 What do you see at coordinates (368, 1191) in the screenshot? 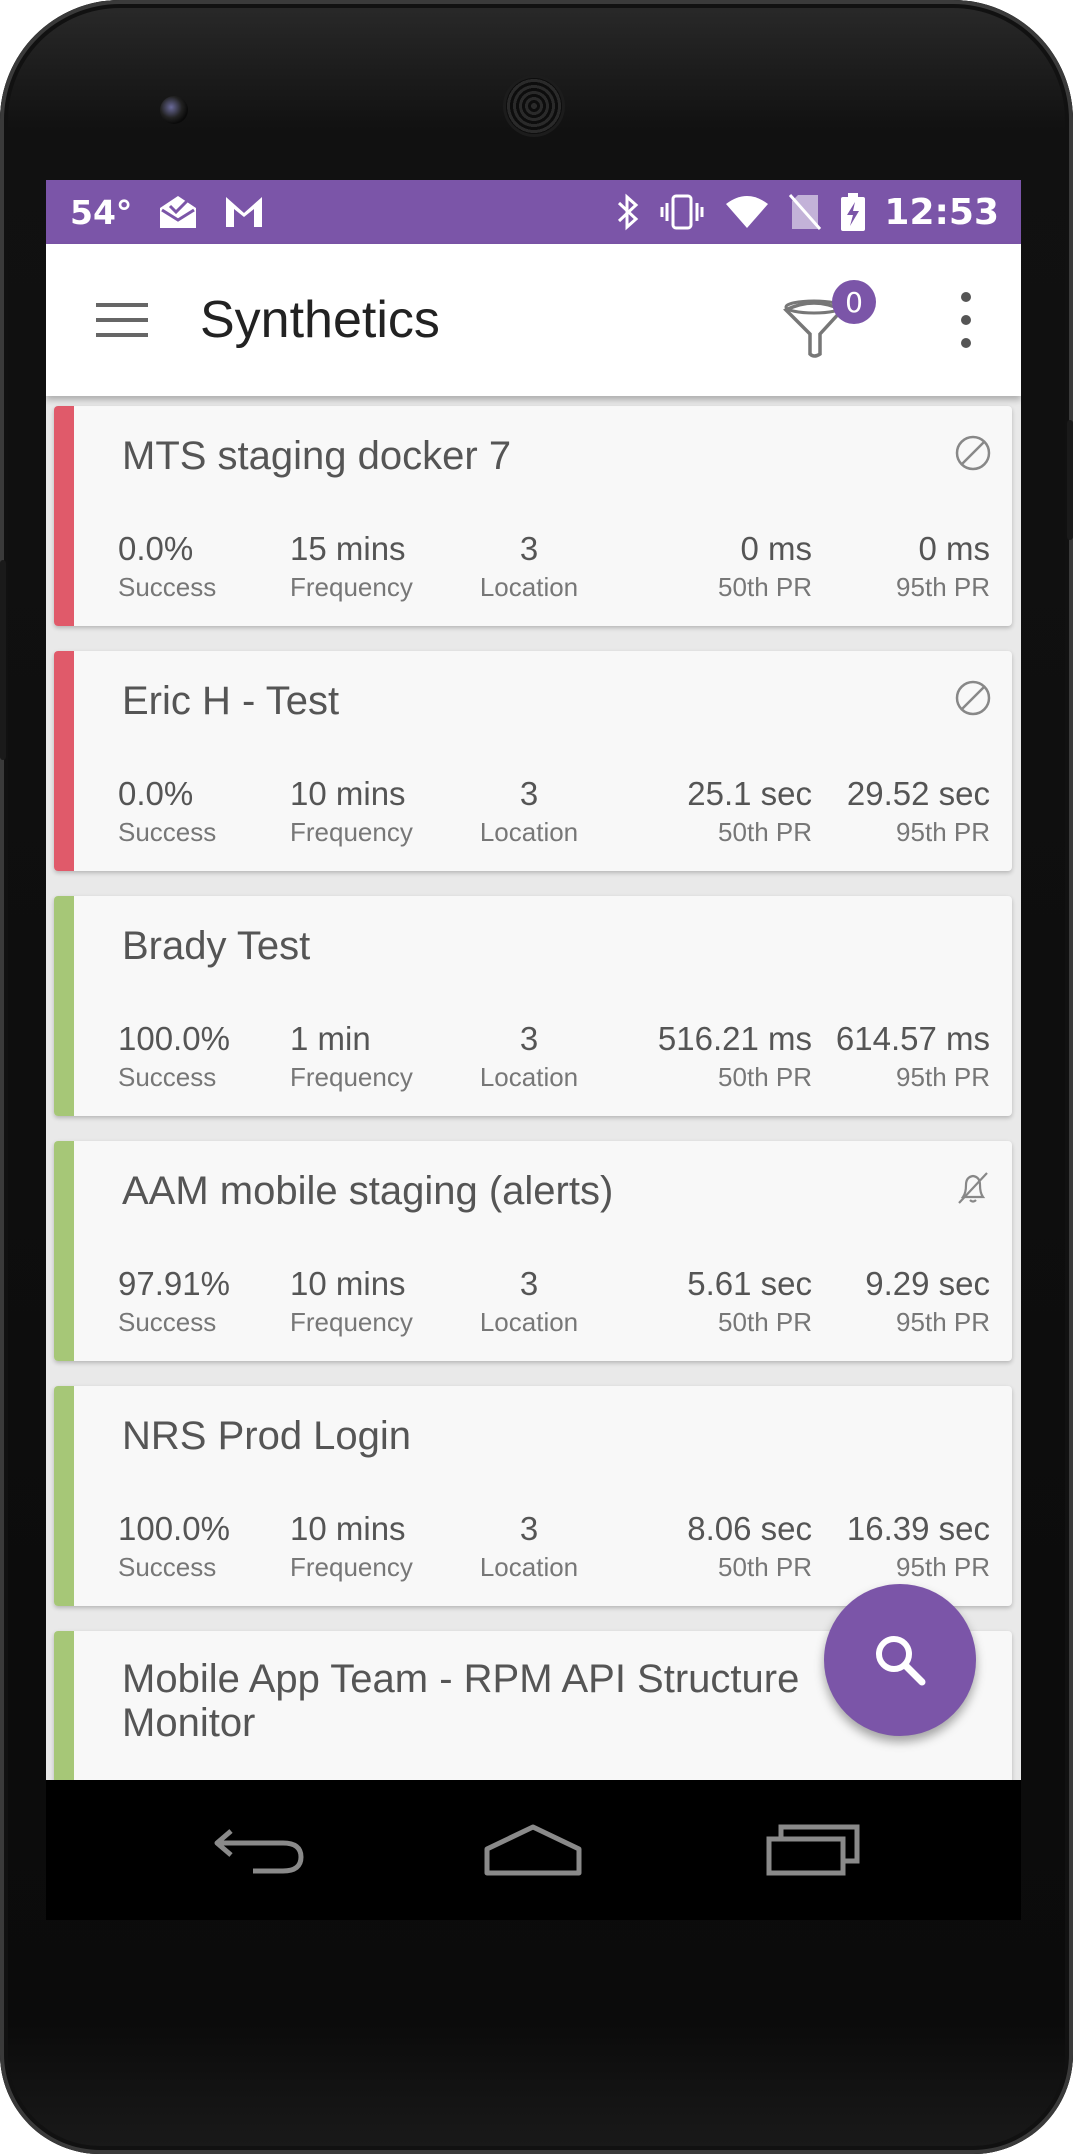
I see `monitor-name: AAM mobile staging (alerts)` at bounding box center [368, 1191].